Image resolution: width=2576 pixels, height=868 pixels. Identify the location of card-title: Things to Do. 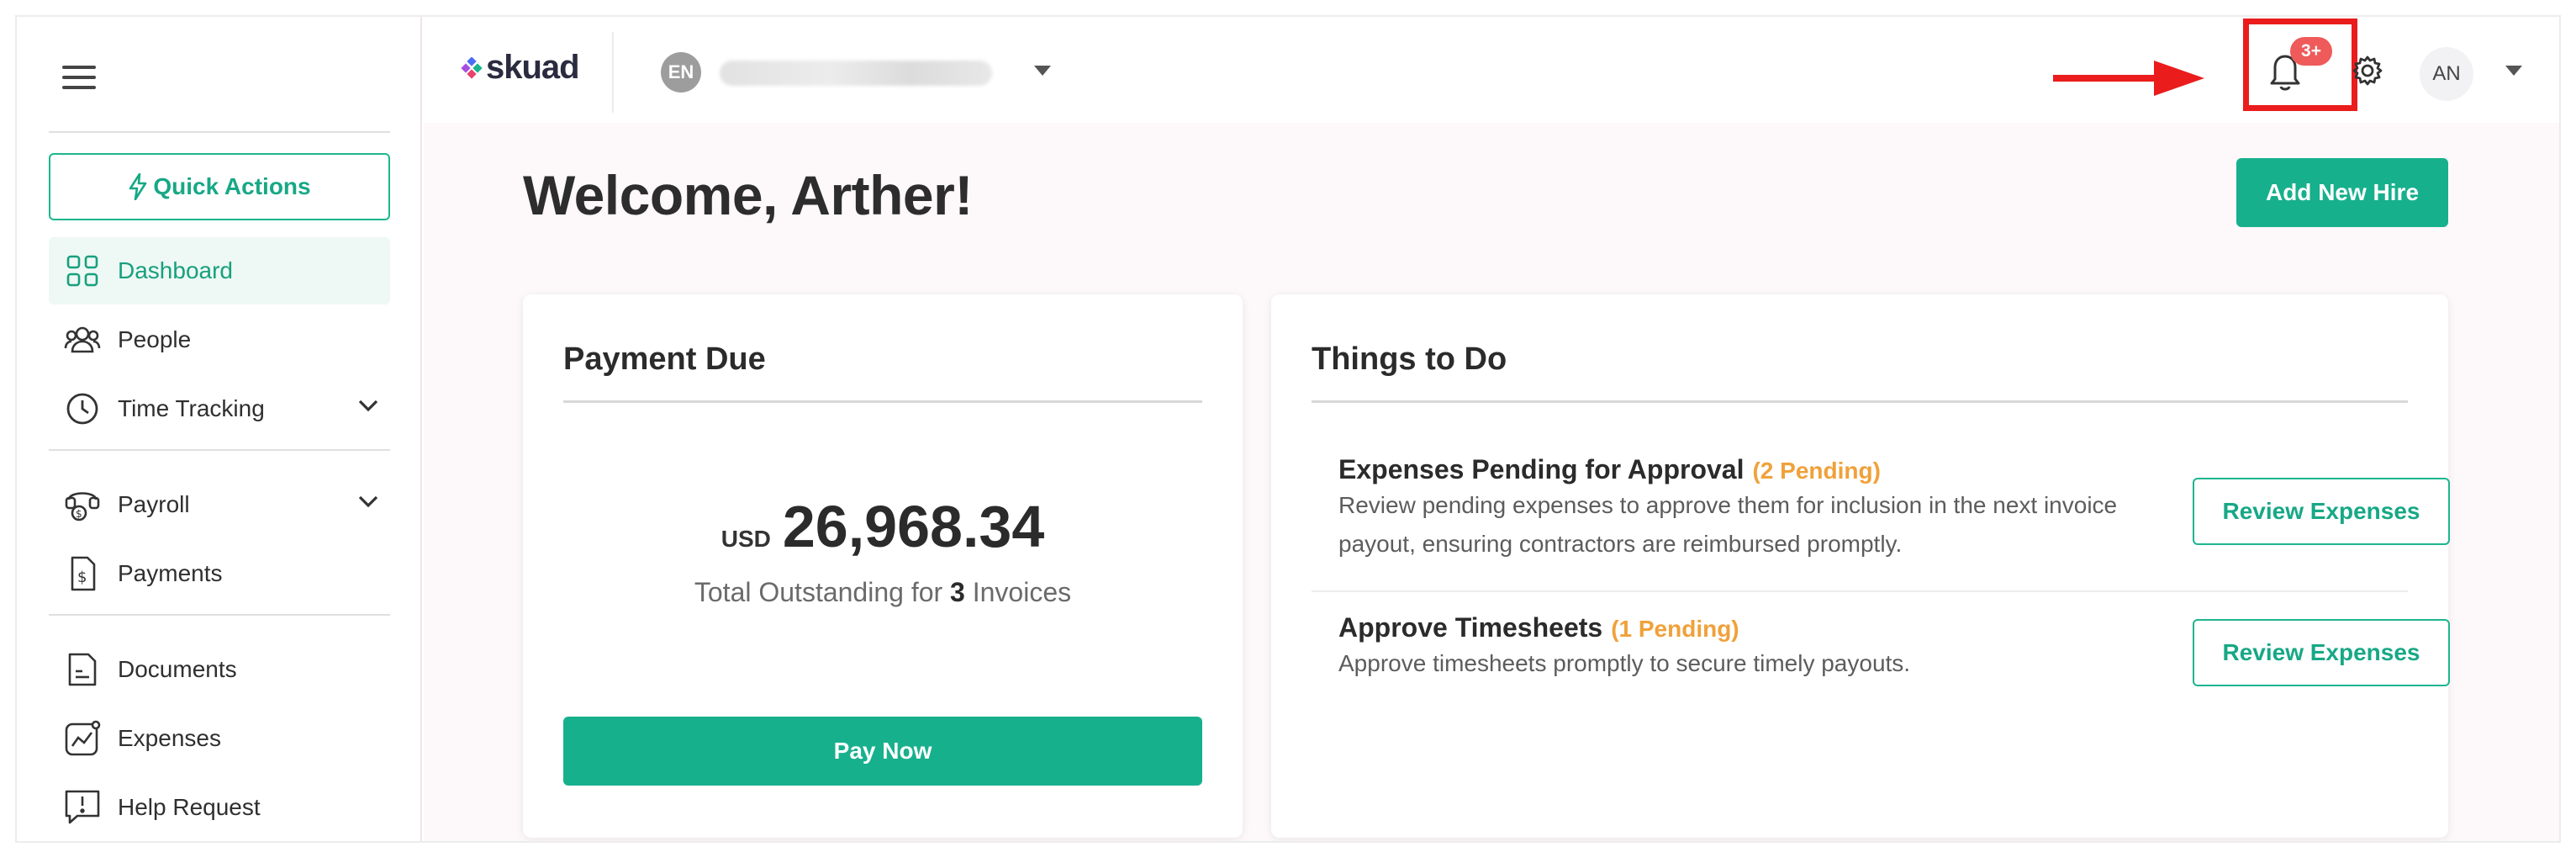
(1409, 359).